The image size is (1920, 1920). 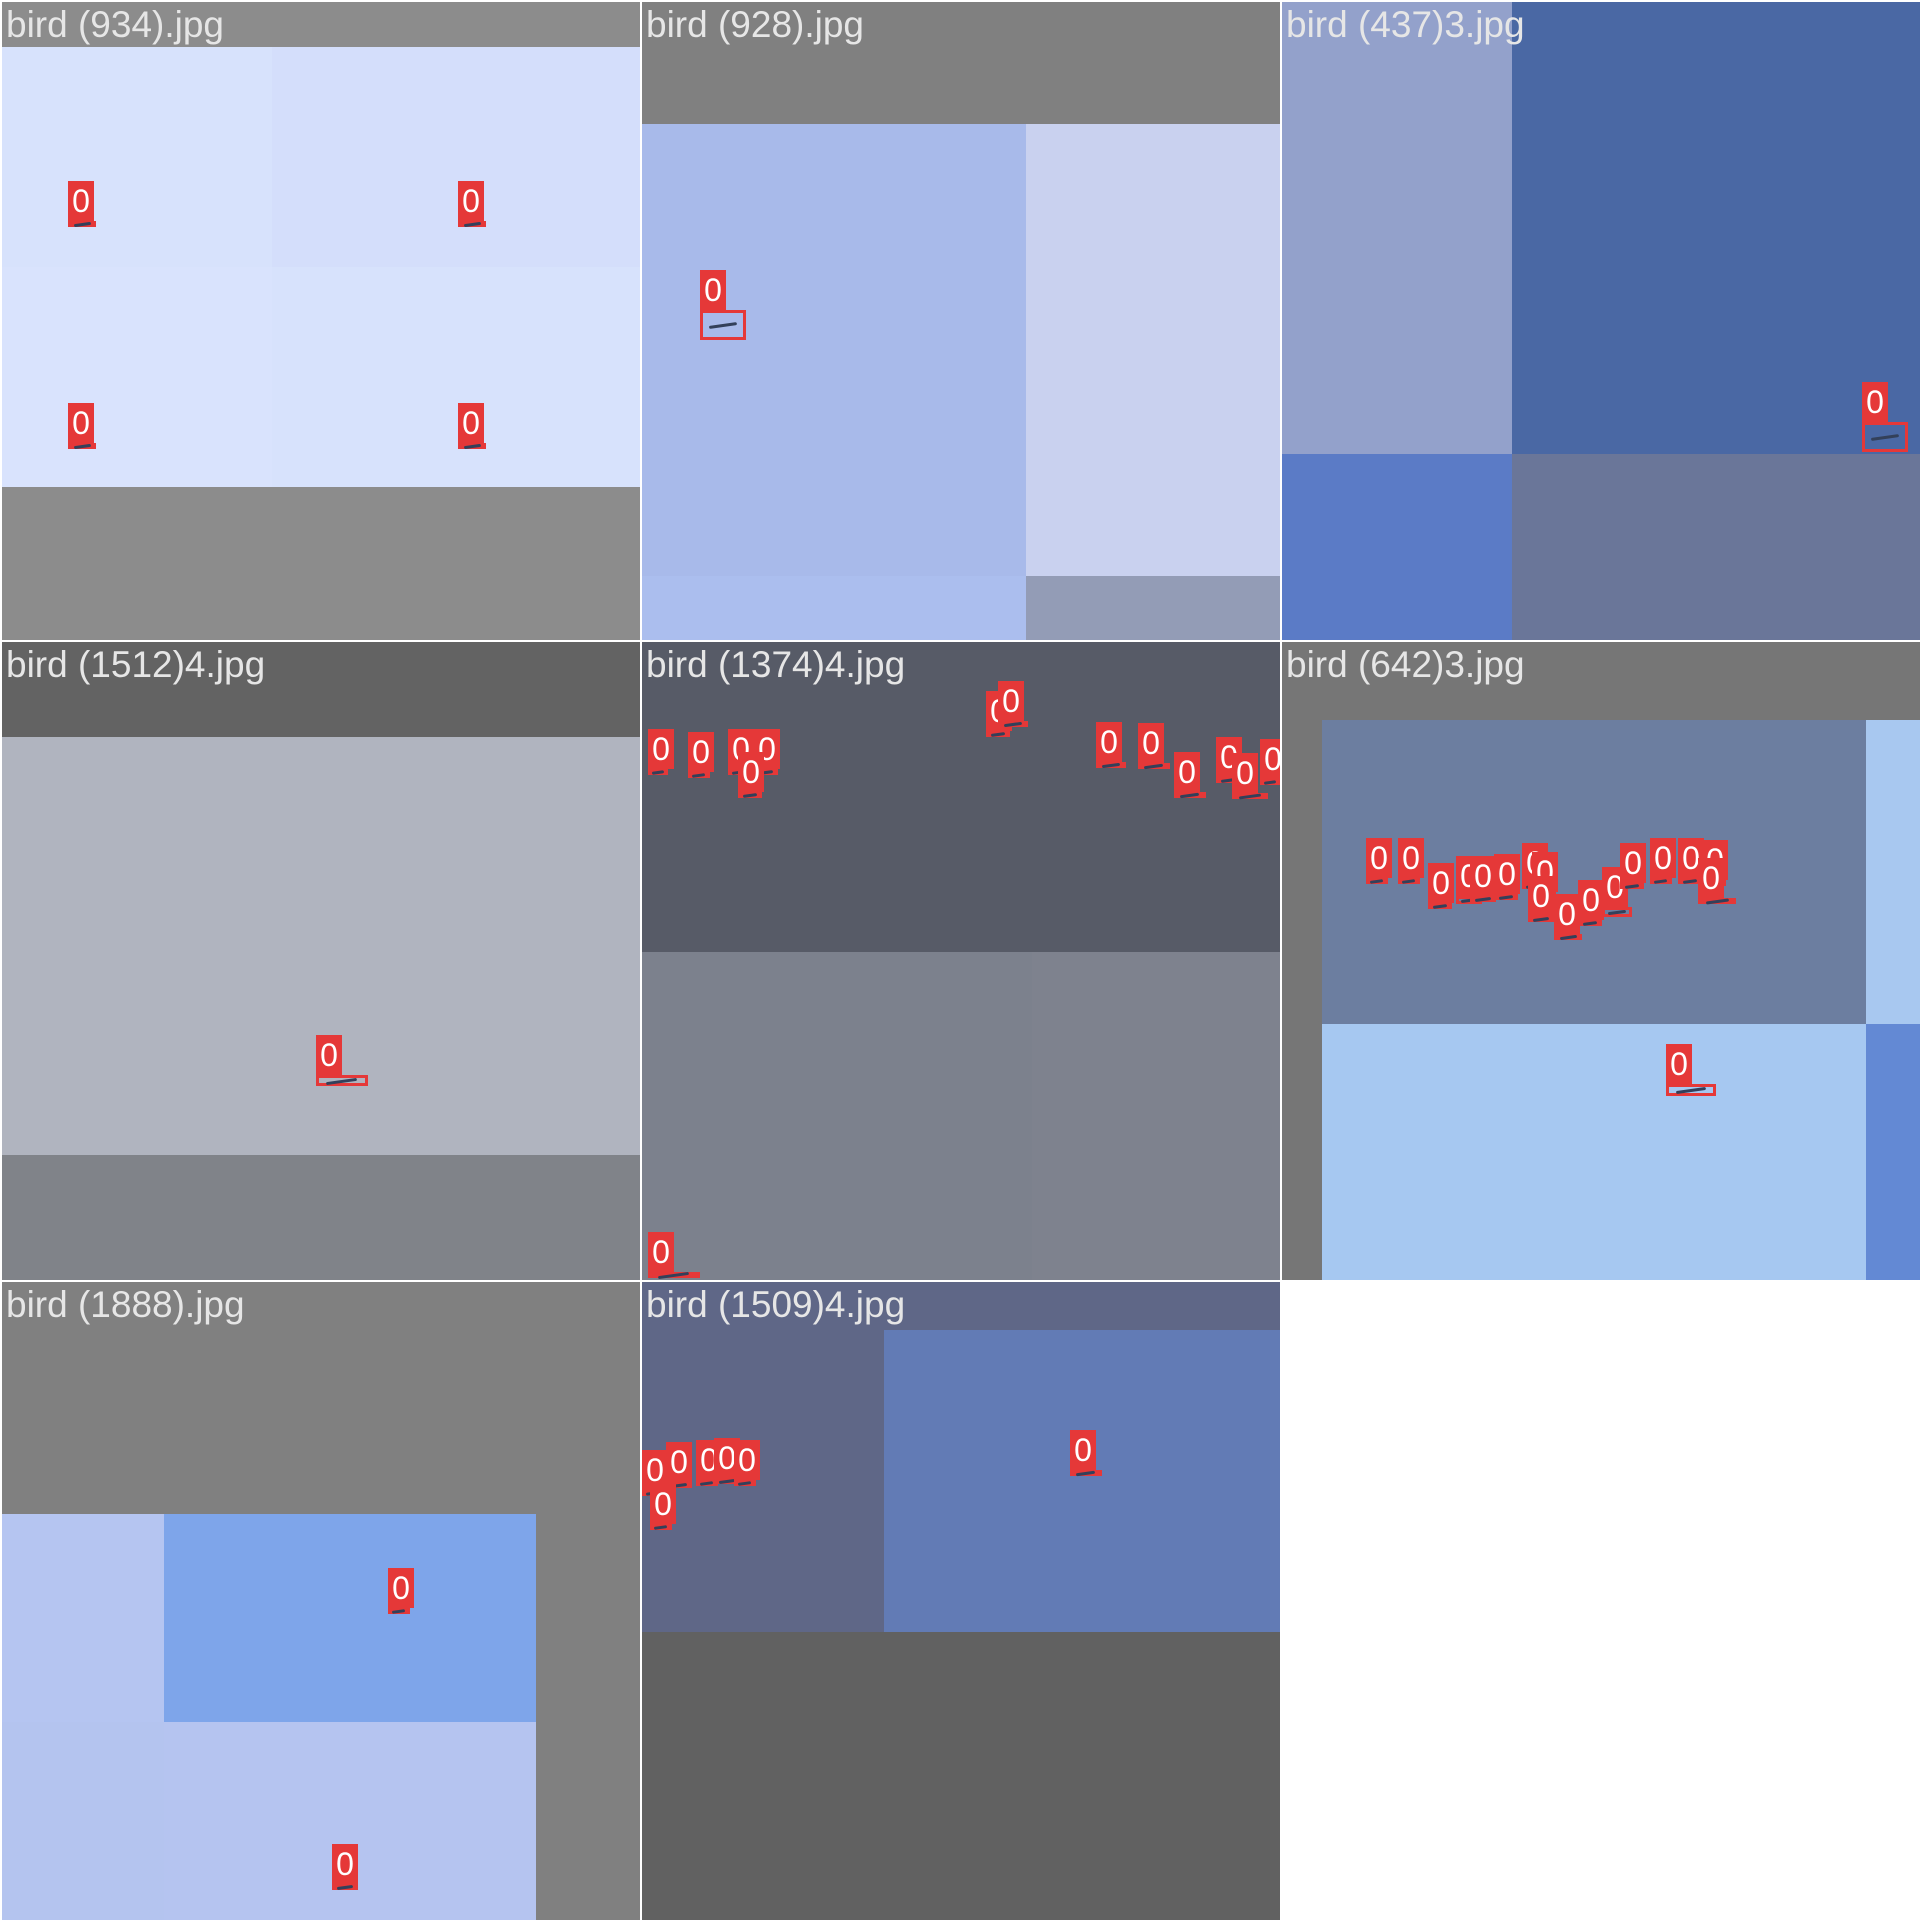 I want to click on tile-filename: bird (1512)4.jpg, so click(x=136, y=664).